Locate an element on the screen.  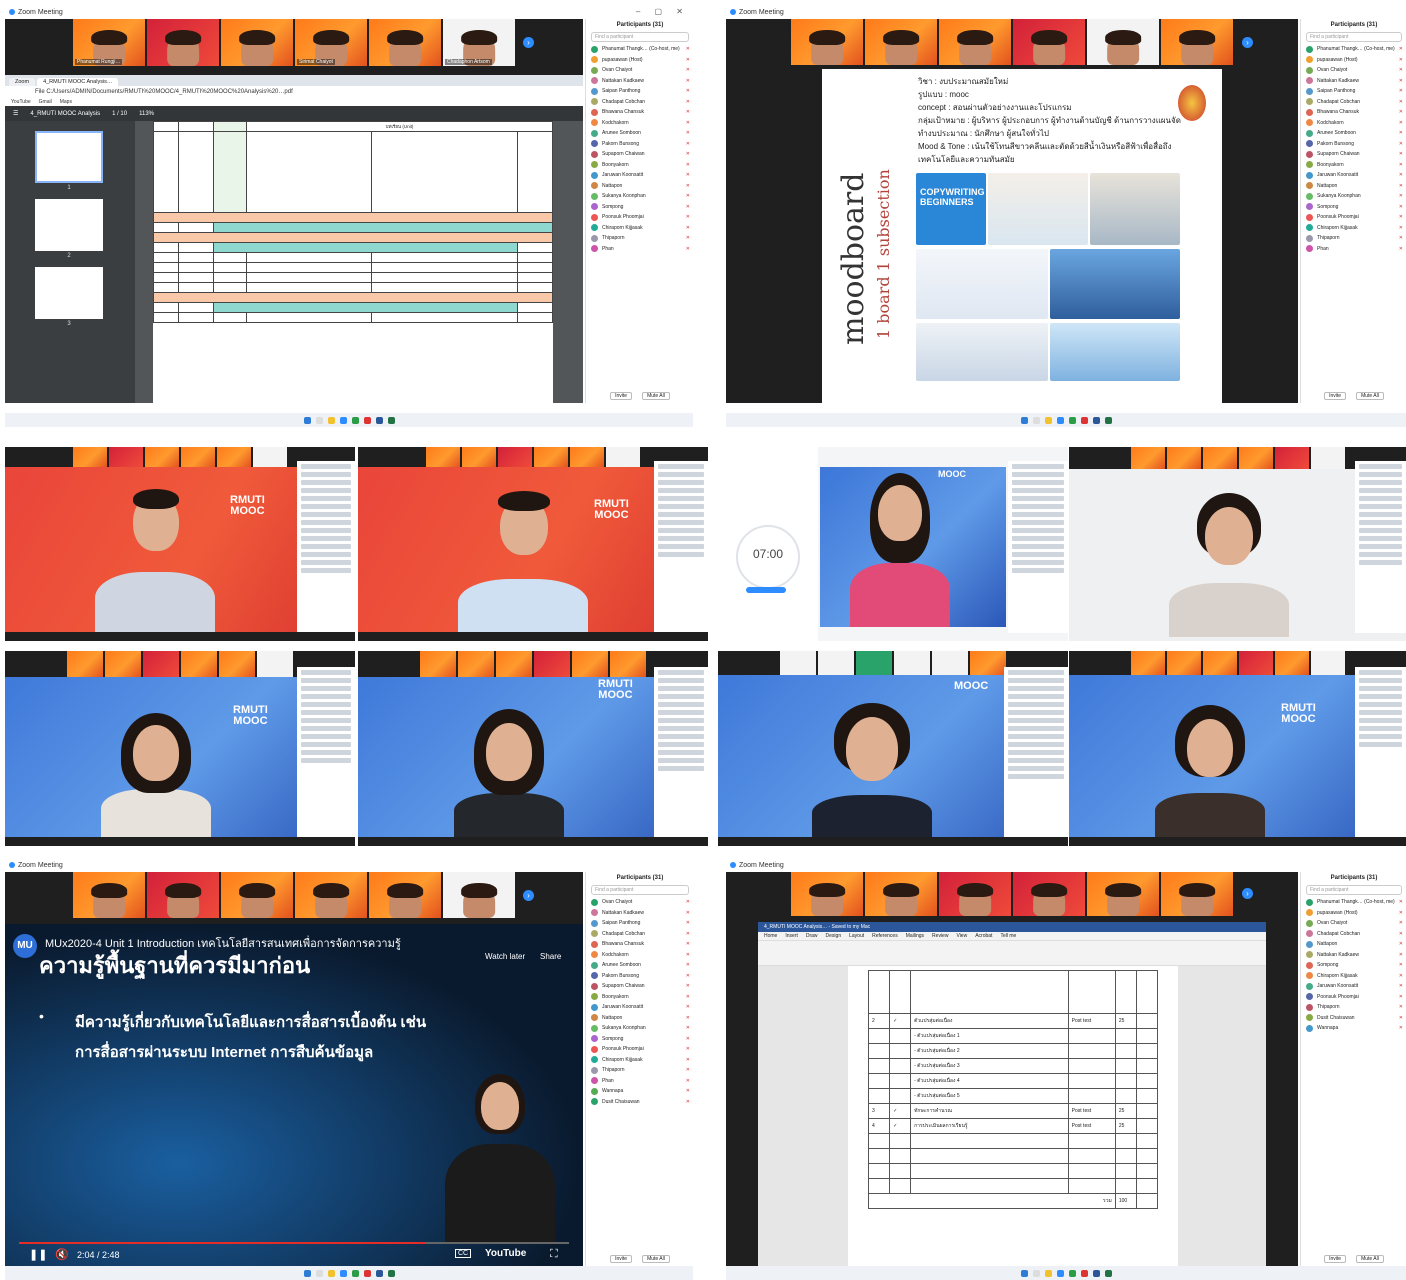
page-thumbnail: 1 is located at coordinates (69, 161).